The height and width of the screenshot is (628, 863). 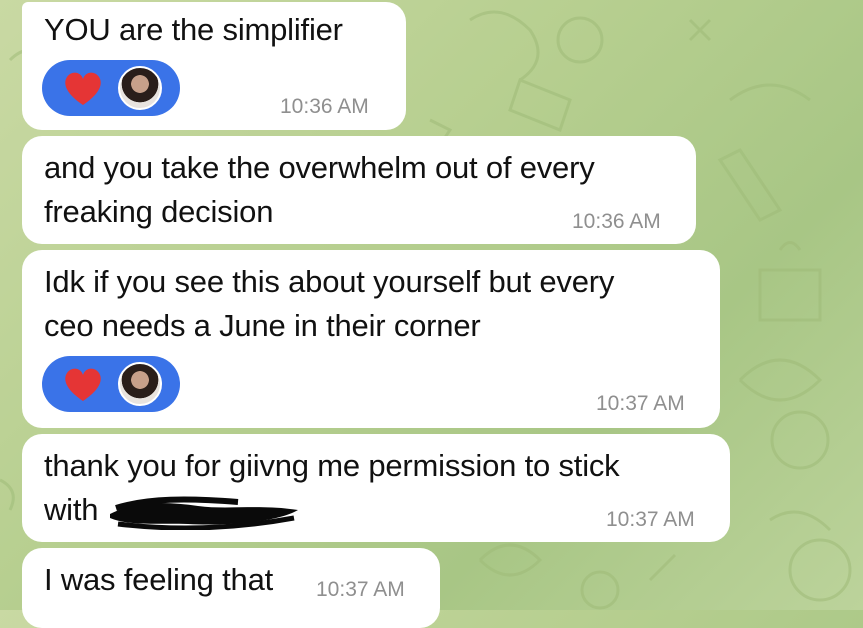 I want to click on message-bubble: YOU are the simplifier 10:36 AM, so click(x=214, y=66).